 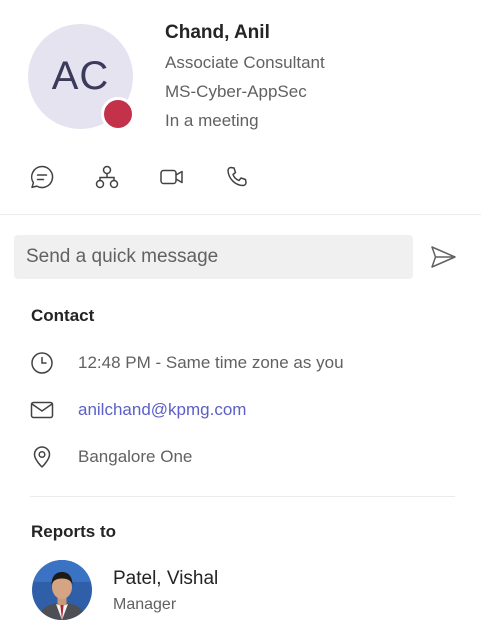 I want to click on contact-heading: Contact, so click(x=63, y=315).